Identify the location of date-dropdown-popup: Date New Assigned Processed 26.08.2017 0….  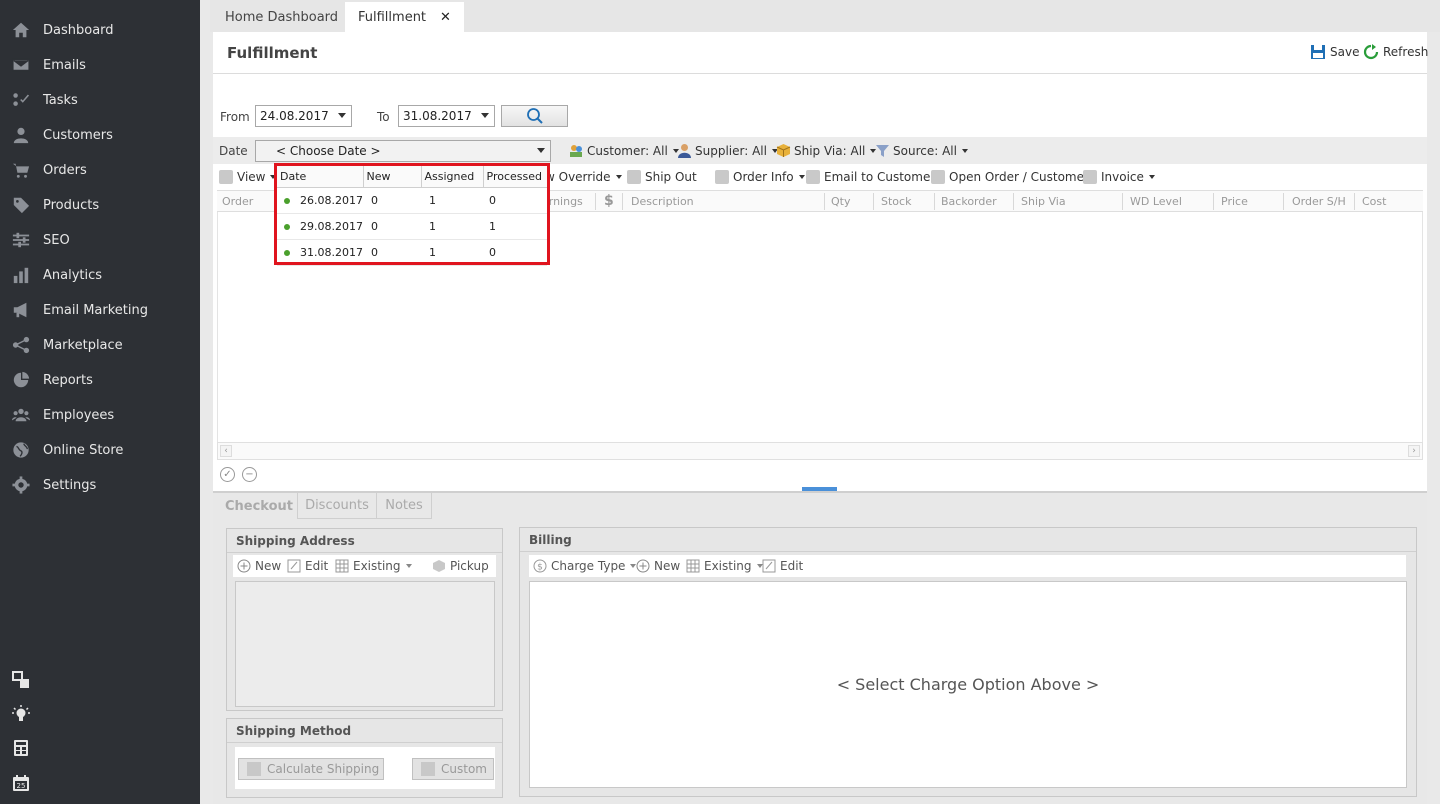
(412, 214).